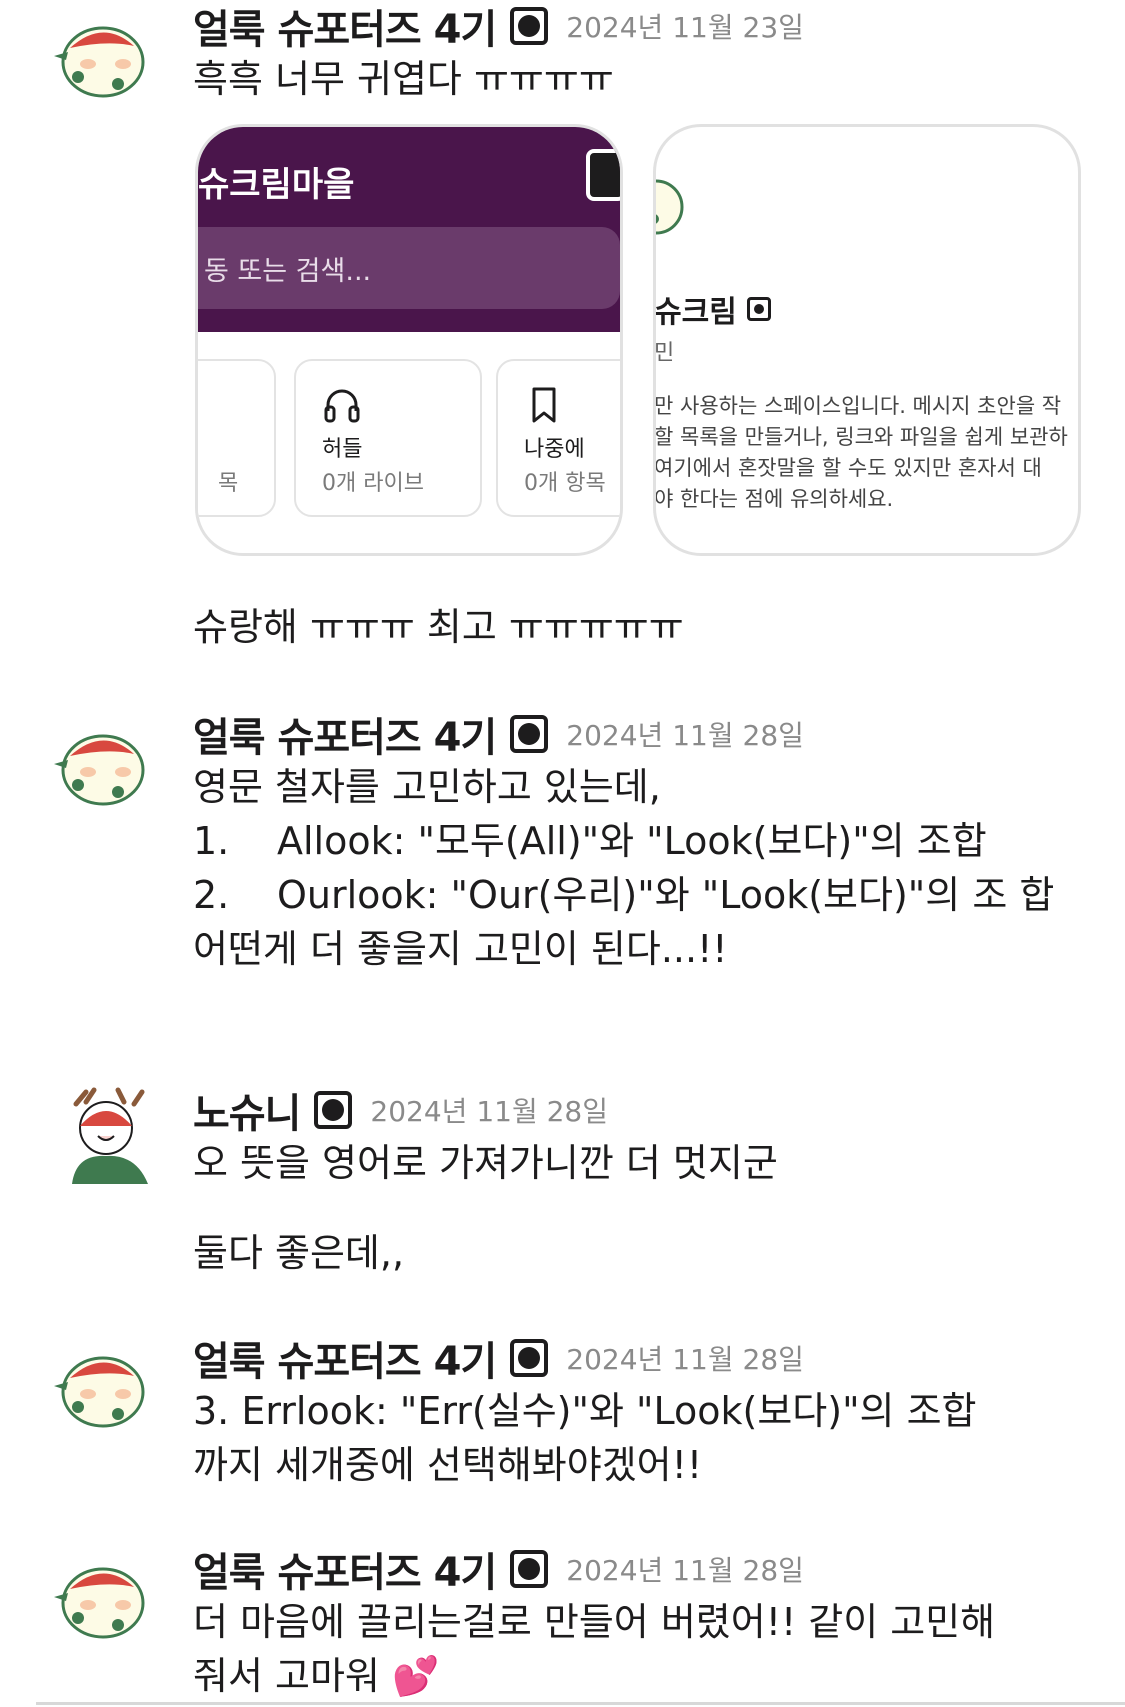 Image resolution: width=1125 pixels, height=1707 pixels. Describe the element at coordinates (848, 468) in the screenshot. I see `desc-line: 여기에서 혼잣말을 할 수도 있지만 혼자서 대` at that location.